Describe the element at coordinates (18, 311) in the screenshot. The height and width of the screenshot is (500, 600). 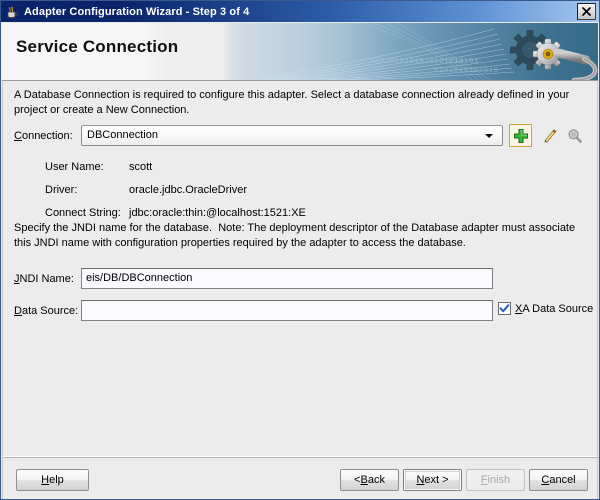
I see `data-source-label-mnemonic: D` at that location.